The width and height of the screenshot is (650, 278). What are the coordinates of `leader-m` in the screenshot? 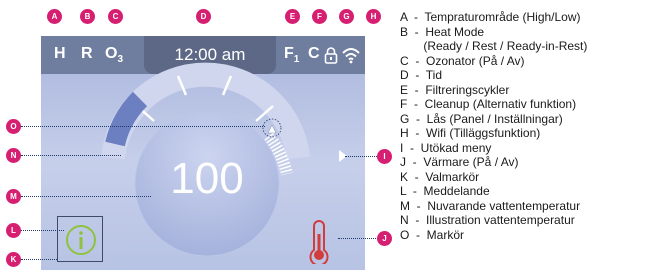 It's located at (86, 196).